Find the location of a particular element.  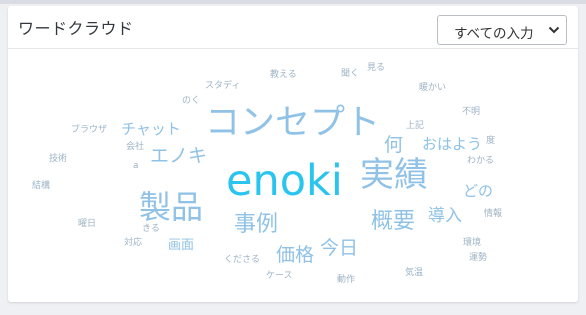

cloud-word: コンセプト is located at coordinates (293, 123).